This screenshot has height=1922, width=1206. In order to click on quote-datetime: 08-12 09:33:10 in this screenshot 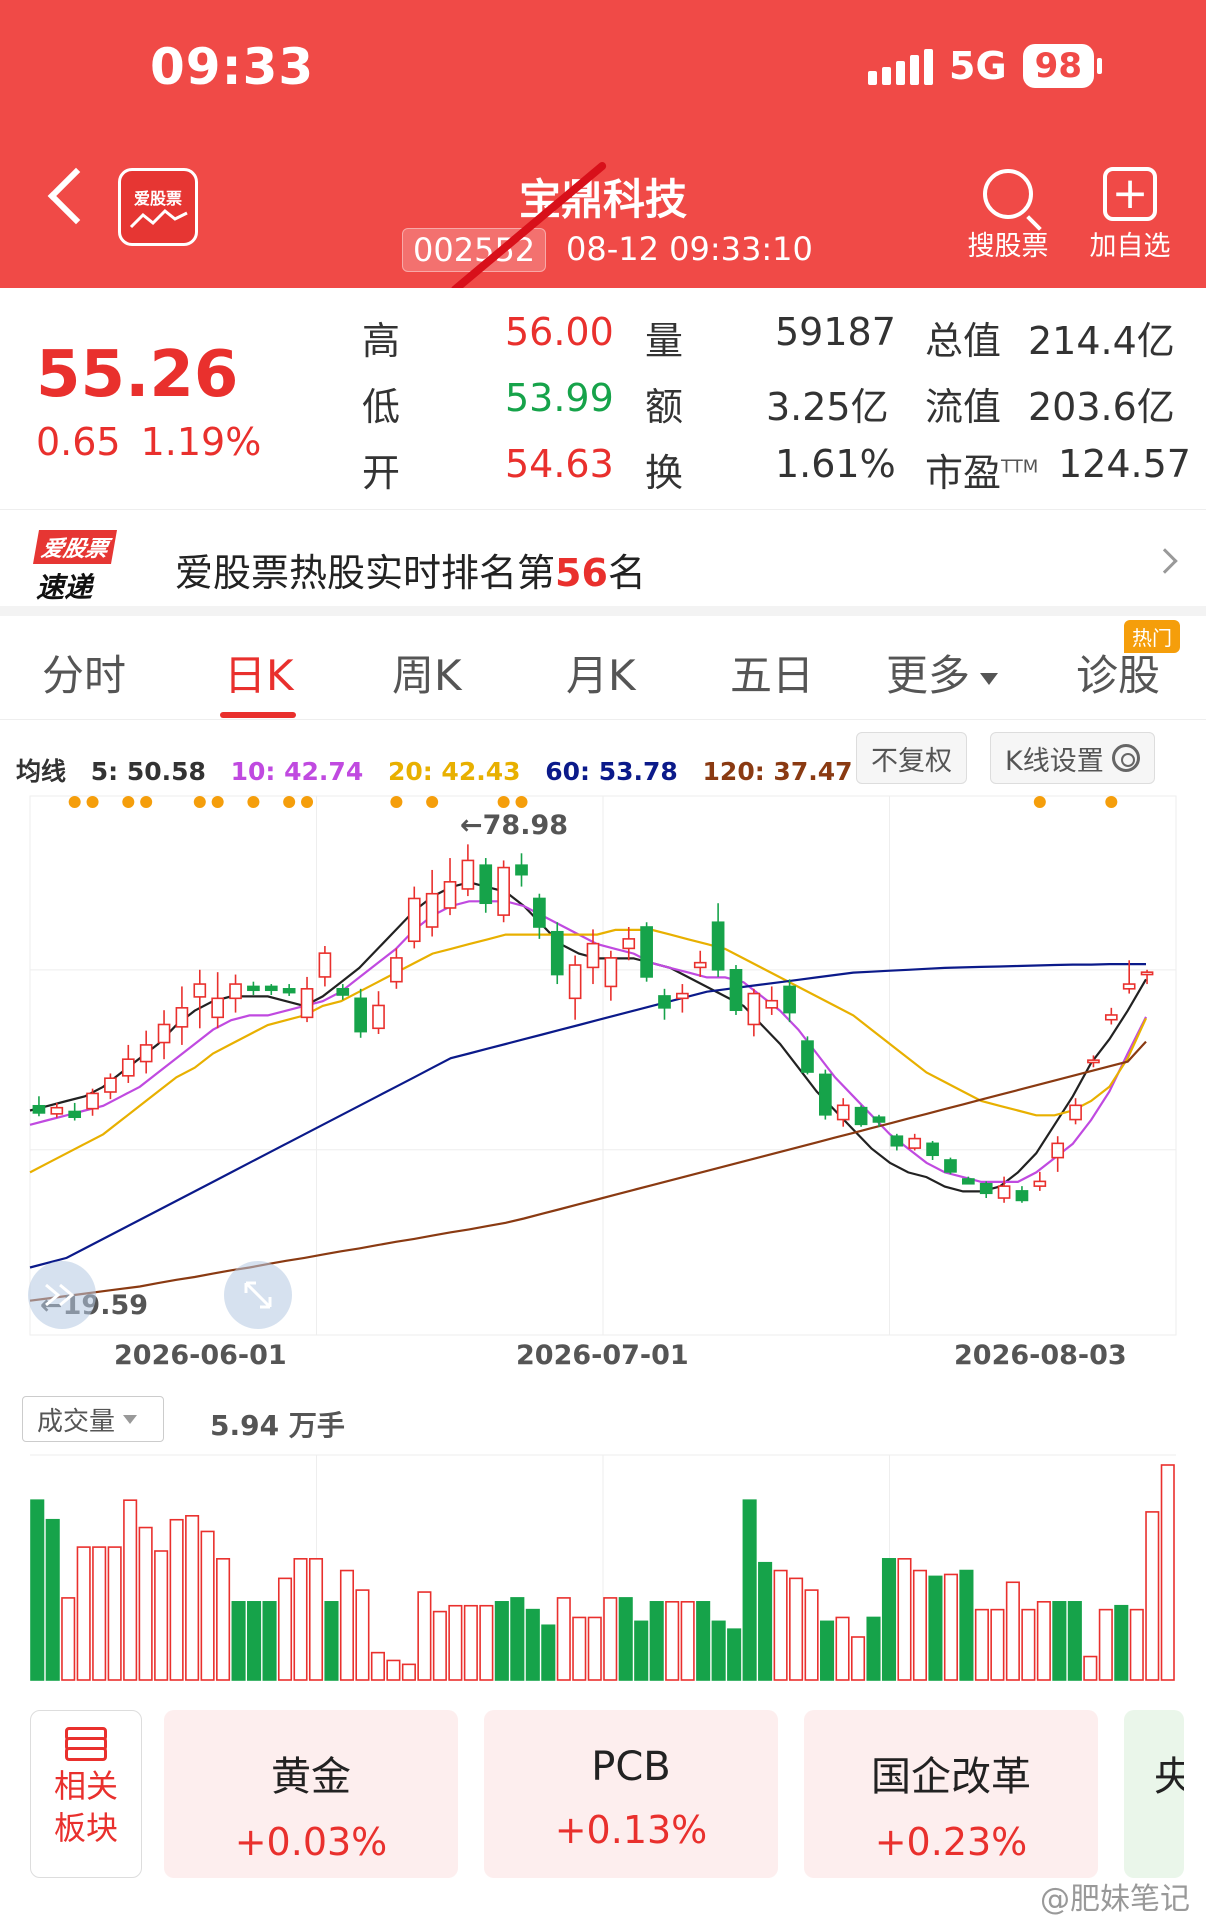, I will do `click(689, 249)`.